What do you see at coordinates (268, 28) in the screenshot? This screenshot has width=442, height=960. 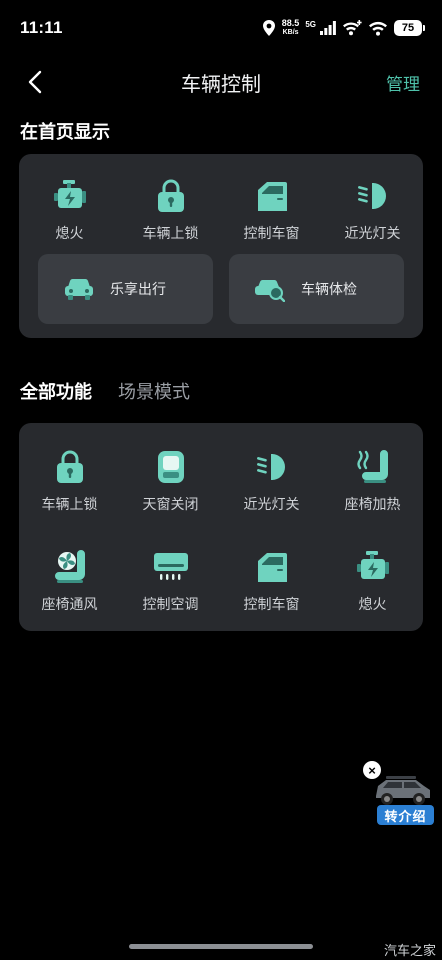 I see `location-icon` at bounding box center [268, 28].